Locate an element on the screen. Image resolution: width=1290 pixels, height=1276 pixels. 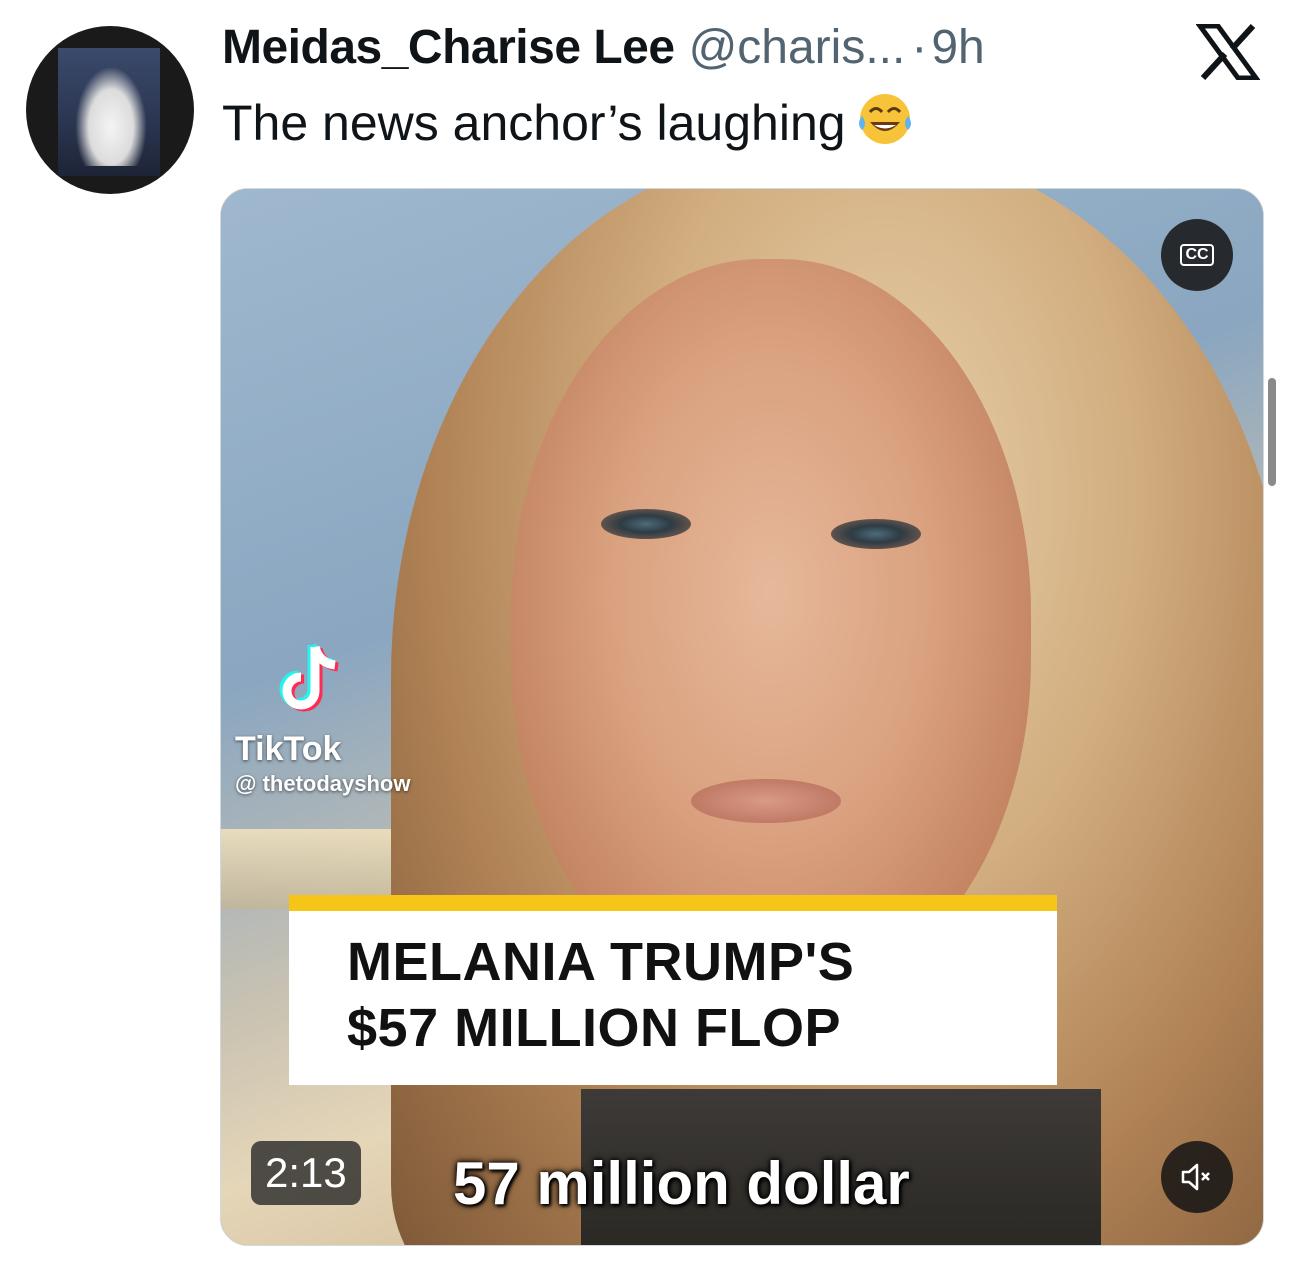
mute-button is located at coordinates (1197, 1177).